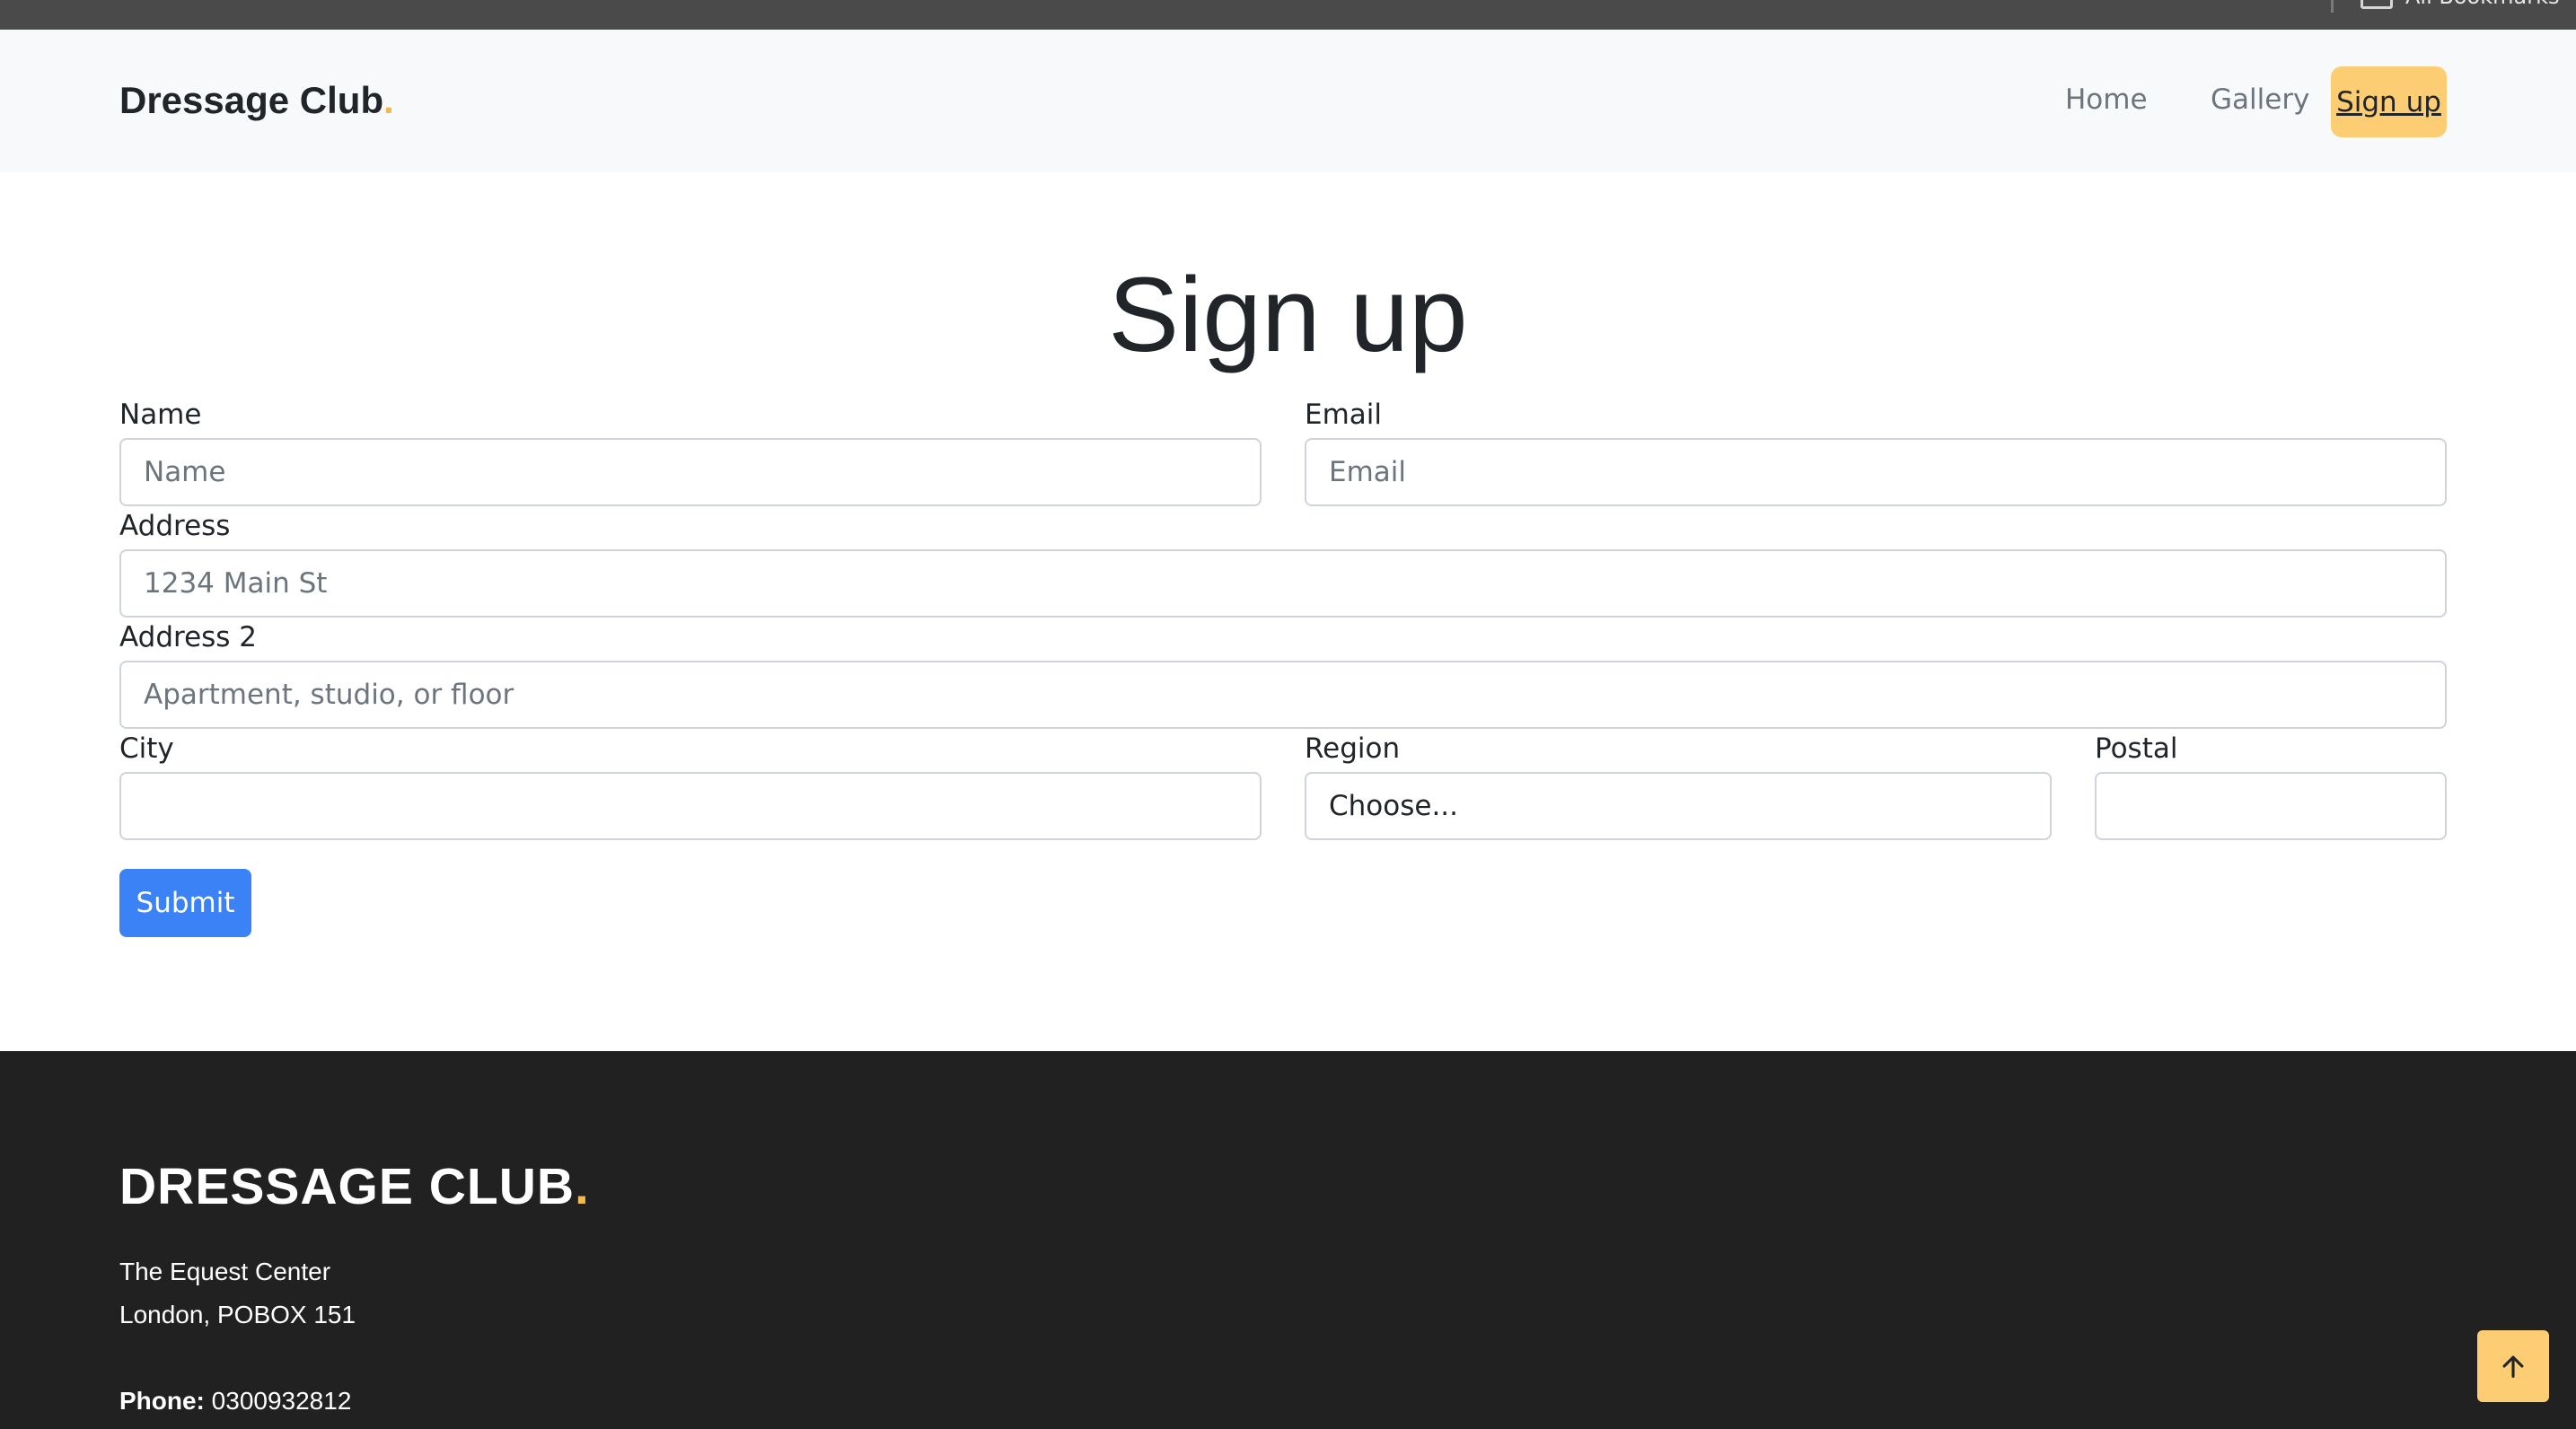 The image size is (2576, 1429). I want to click on address-label: Address, so click(175, 526).